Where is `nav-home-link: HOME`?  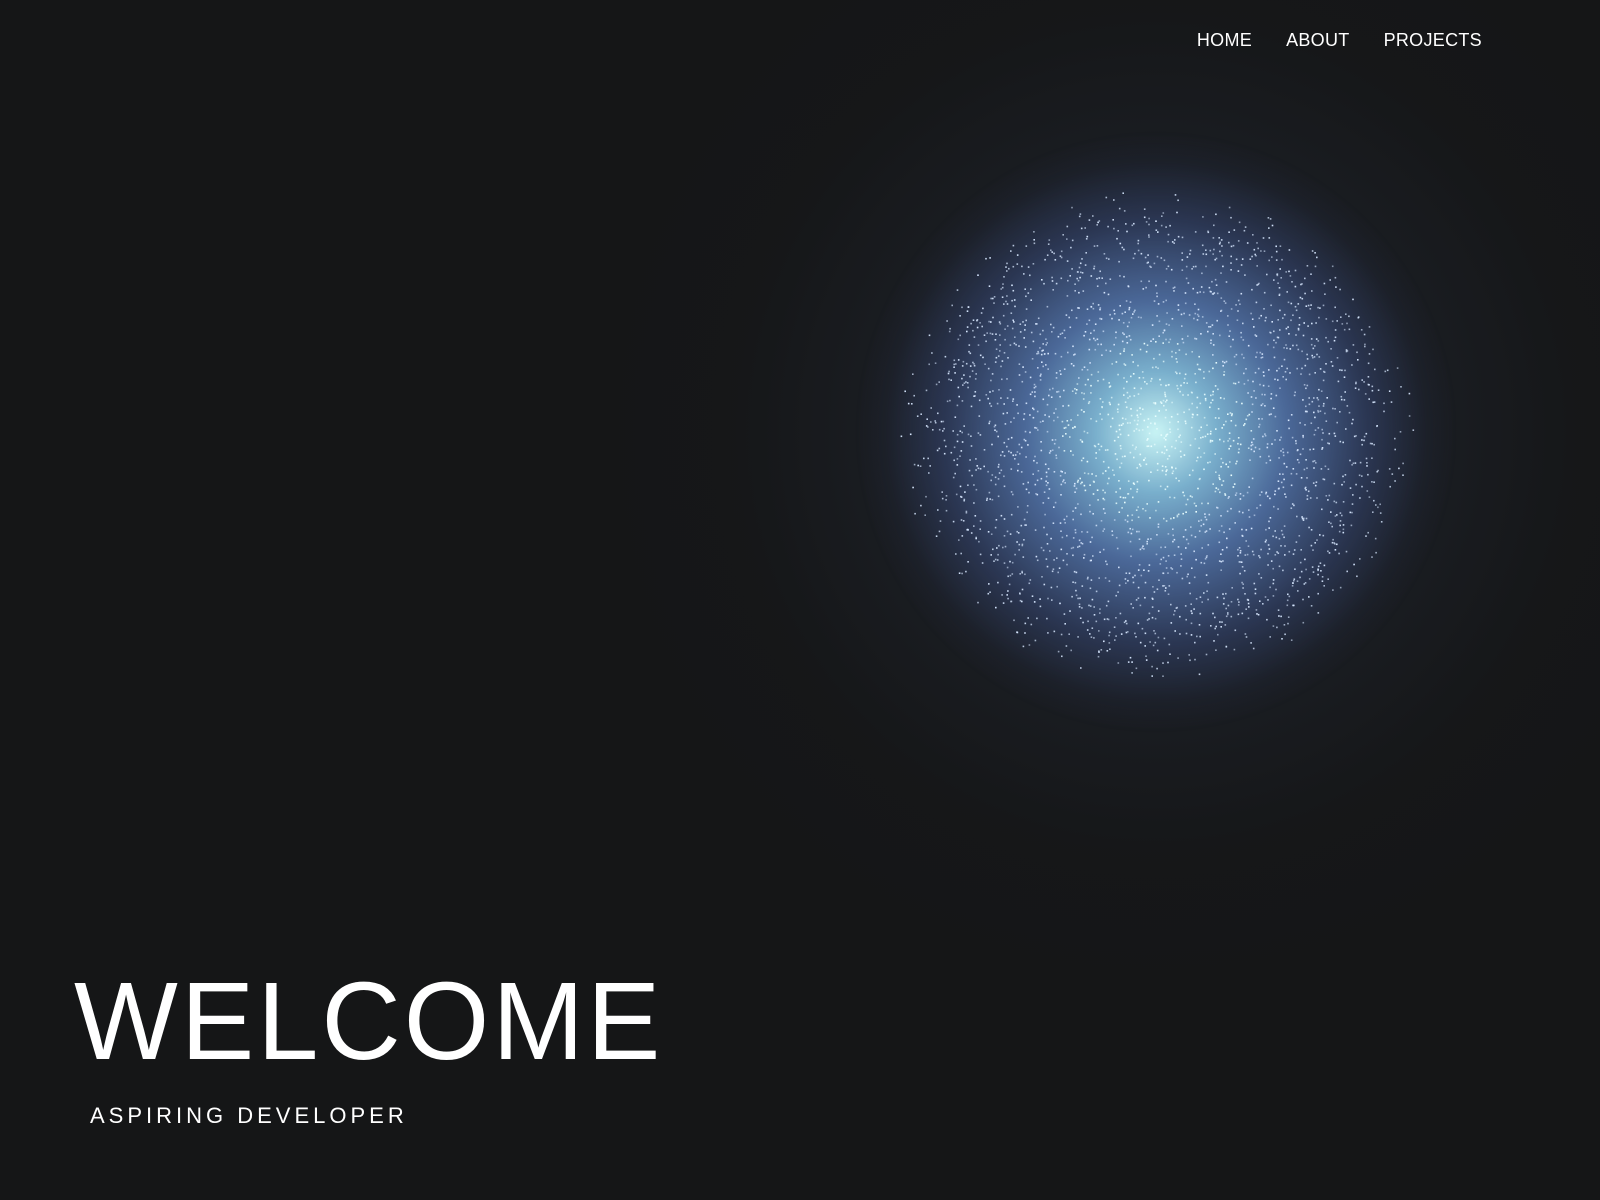
nav-home-link: HOME is located at coordinates (1224, 40).